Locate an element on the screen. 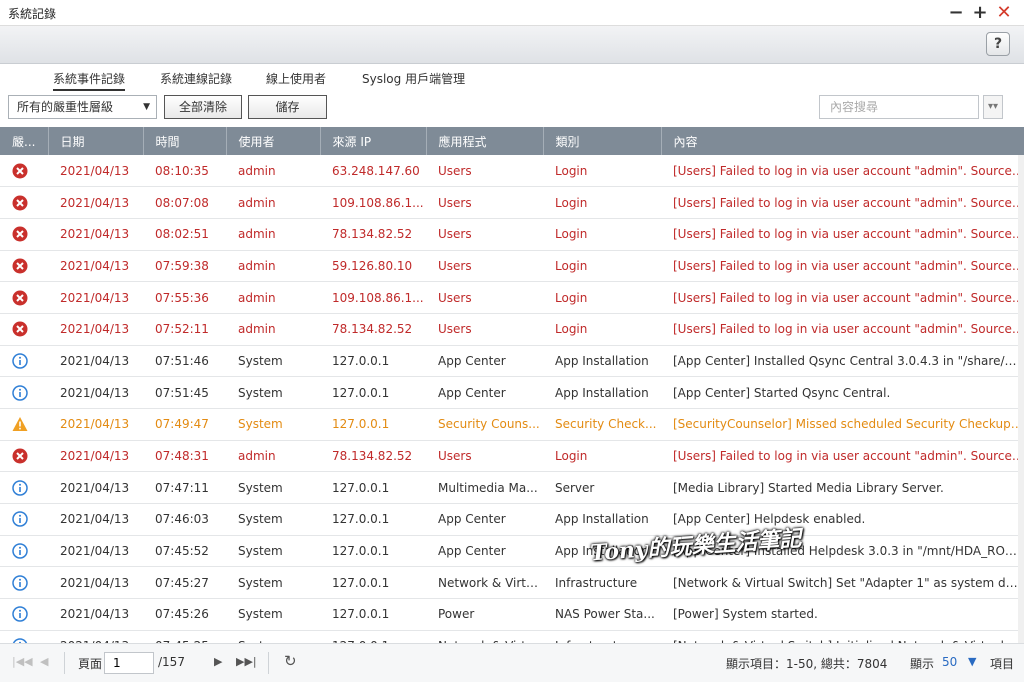 The height and width of the screenshot is (682, 1024). col-user: 使用者 is located at coordinates (273, 141).